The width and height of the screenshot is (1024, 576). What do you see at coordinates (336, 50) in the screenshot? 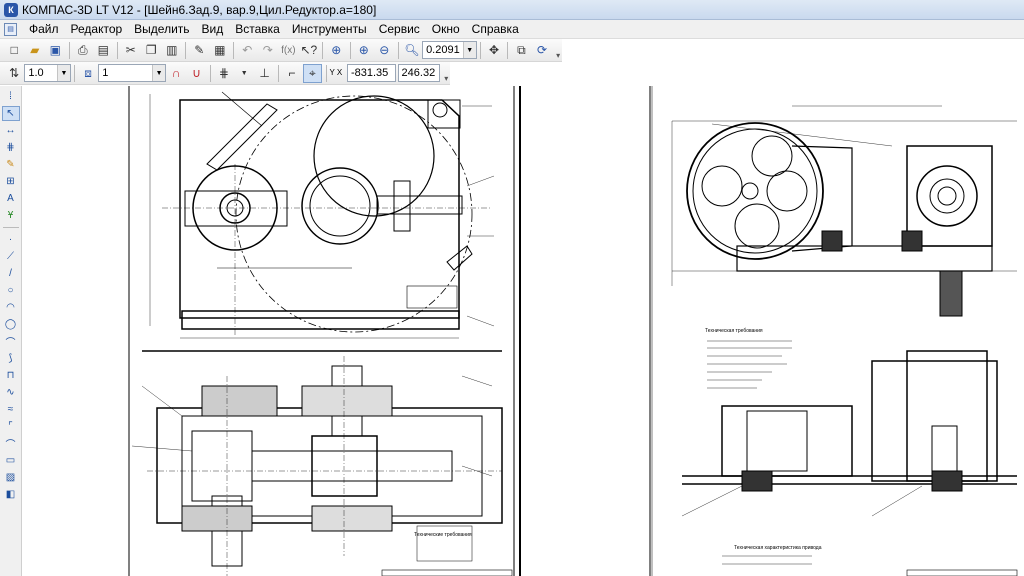
I see `zoom-window-icon: ⊕` at bounding box center [336, 50].